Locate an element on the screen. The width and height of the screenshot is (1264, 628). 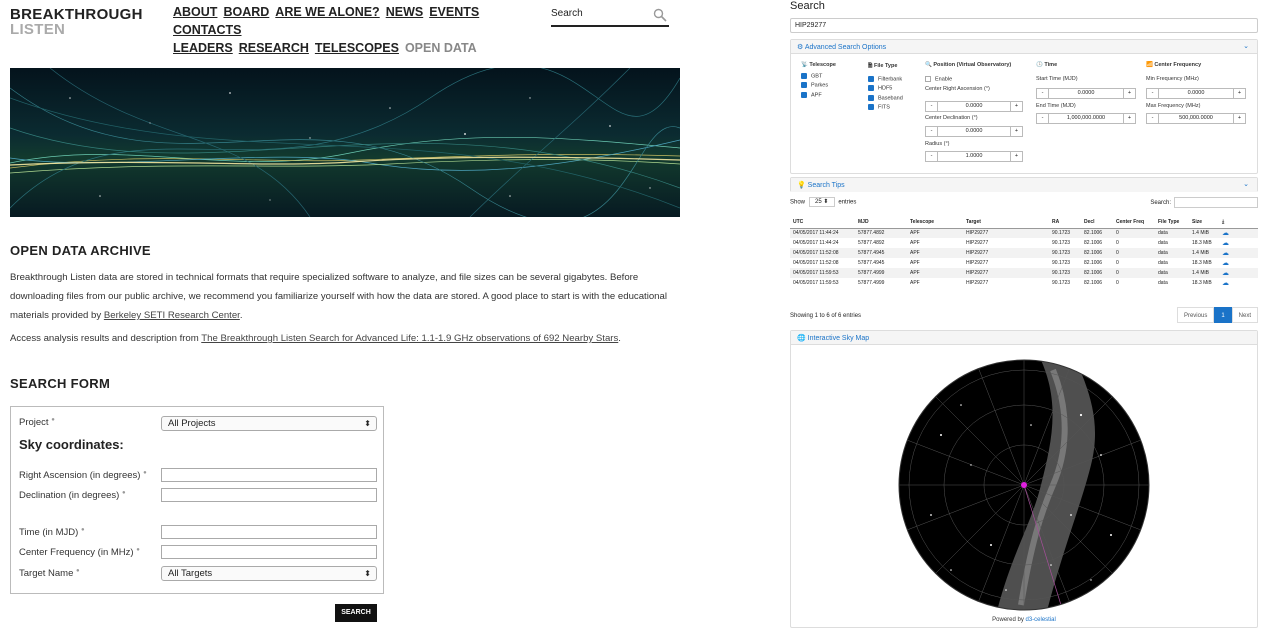
end-time-value: 1,000,000.0000 is located at coordinates (1086, 118).